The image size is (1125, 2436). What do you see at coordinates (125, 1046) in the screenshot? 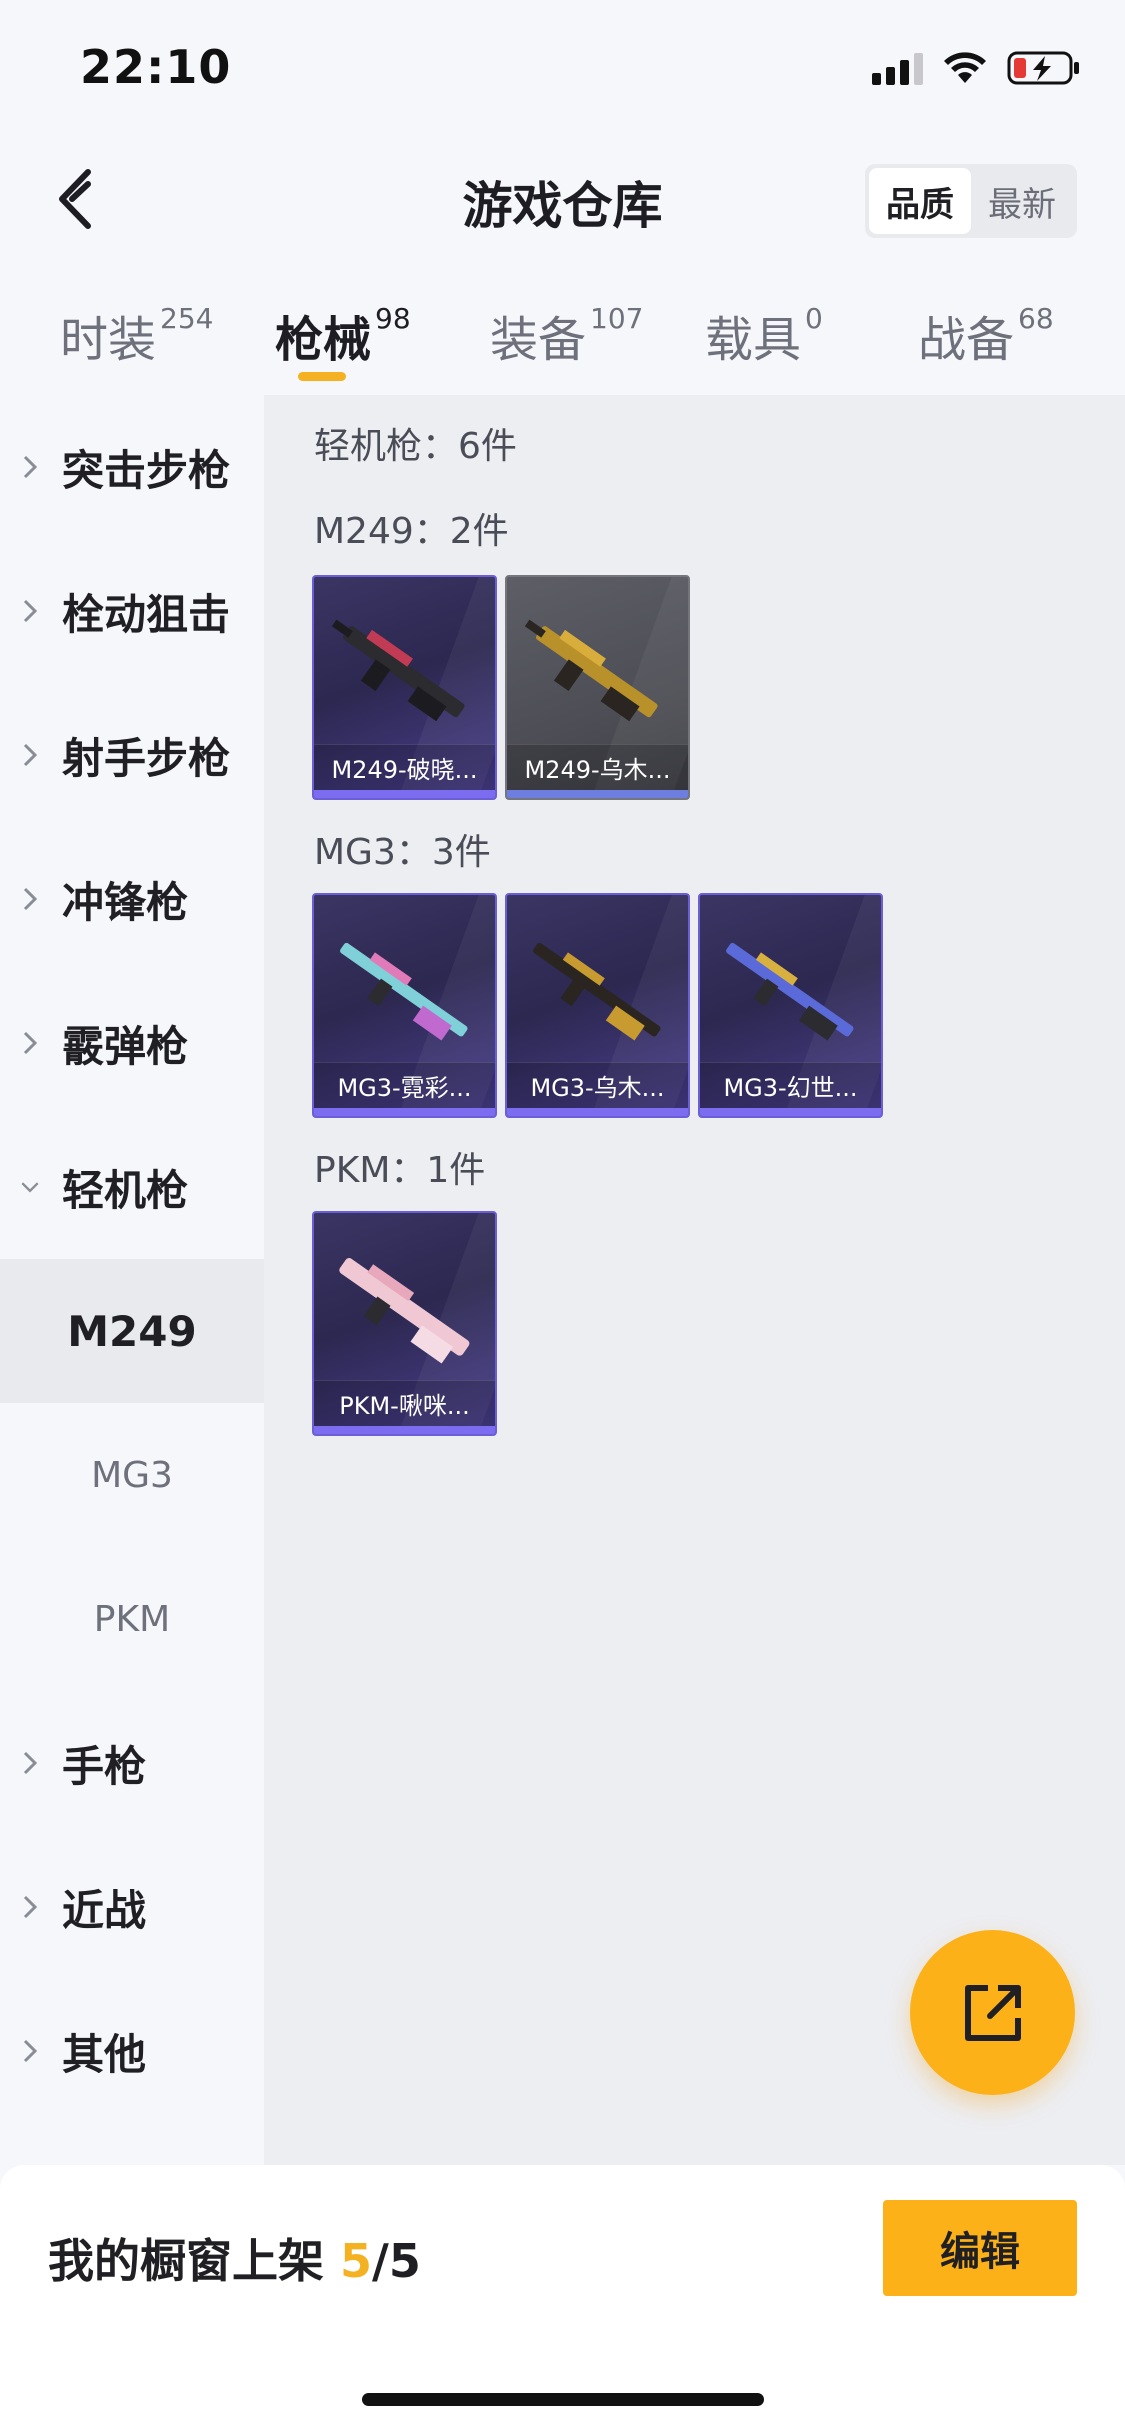
I see `sidebar-item-label: 霰弹枪` at bounding box center [125, 1046].